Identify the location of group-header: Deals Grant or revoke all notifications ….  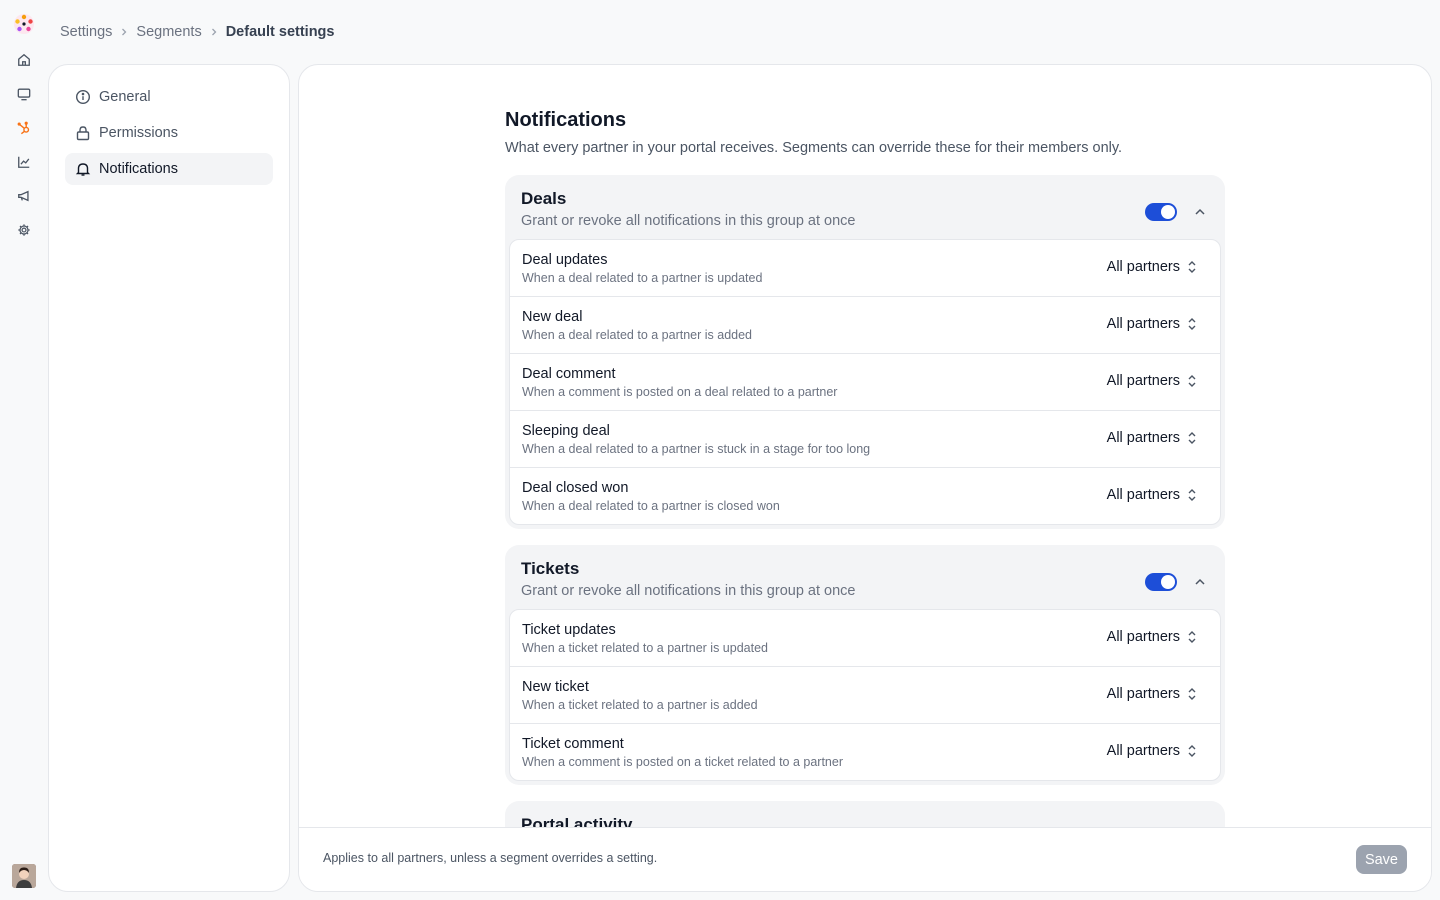
(865, 209).